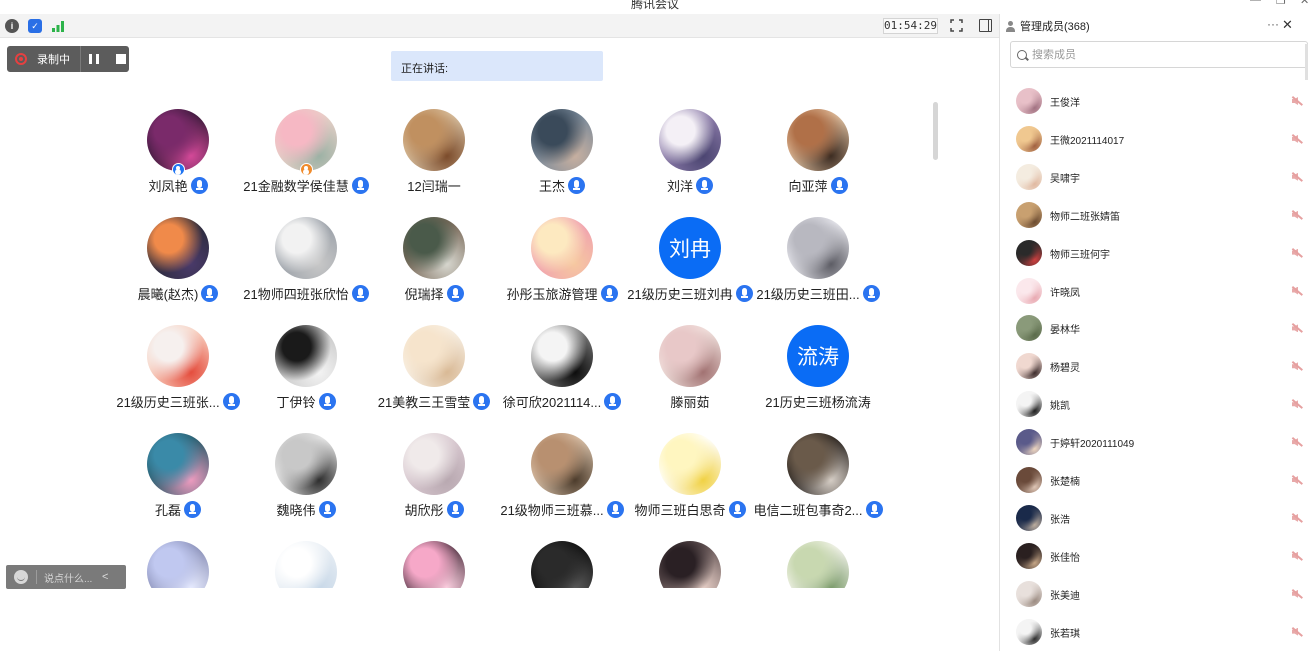 The height and width of the screenshot is (651, 1308). Describe the element at coordinates (1154, 518) in the screenshot. I see `member-row: 张浩` at that location.